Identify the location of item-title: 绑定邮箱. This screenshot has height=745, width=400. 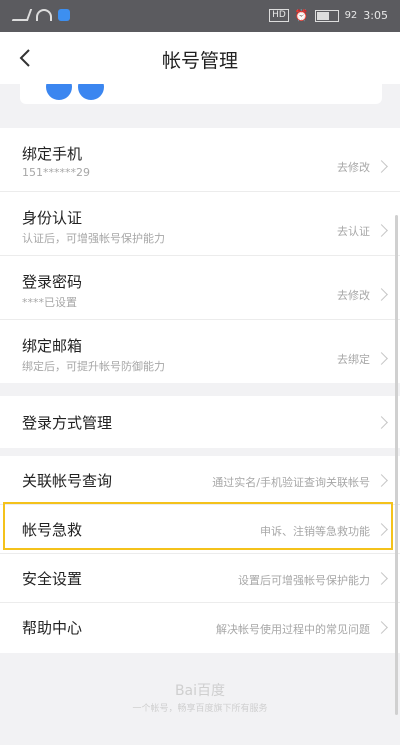
(52, 346).